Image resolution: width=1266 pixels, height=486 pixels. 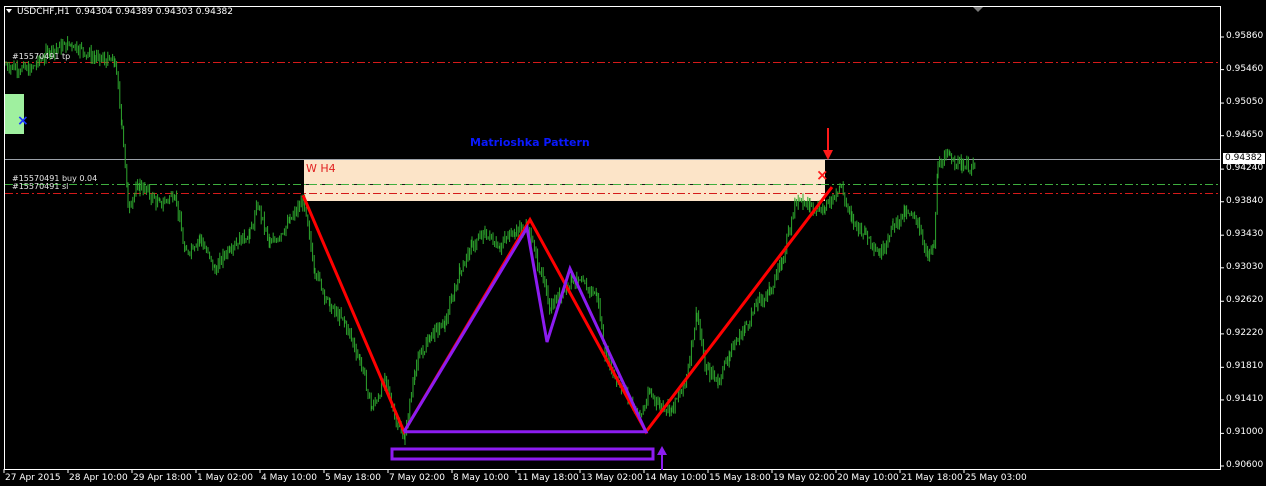 I want to click on zone-label: W H4, so click(x=321, y=168).